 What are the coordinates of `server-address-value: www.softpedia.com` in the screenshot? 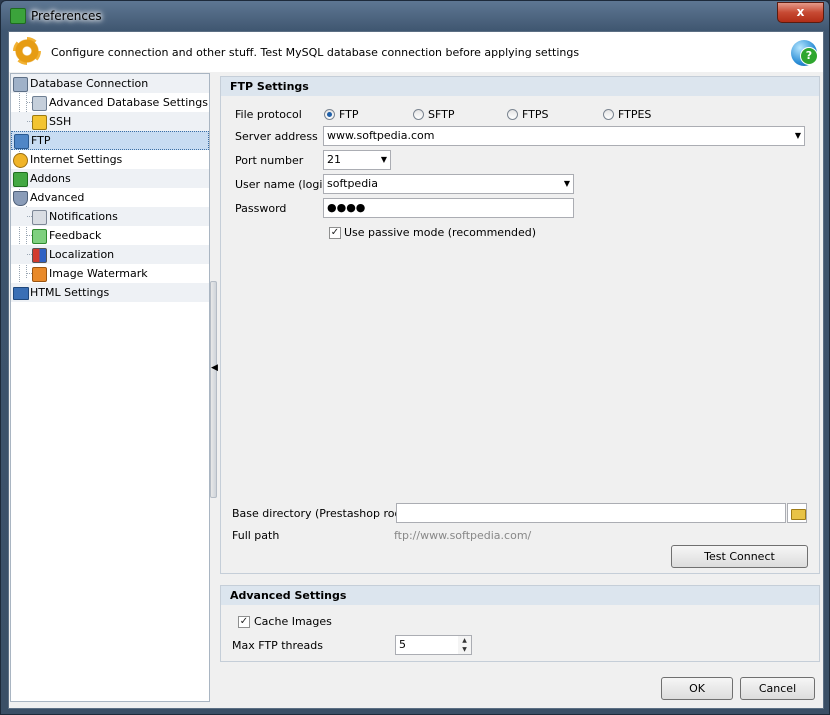 It's located at (381, 135).